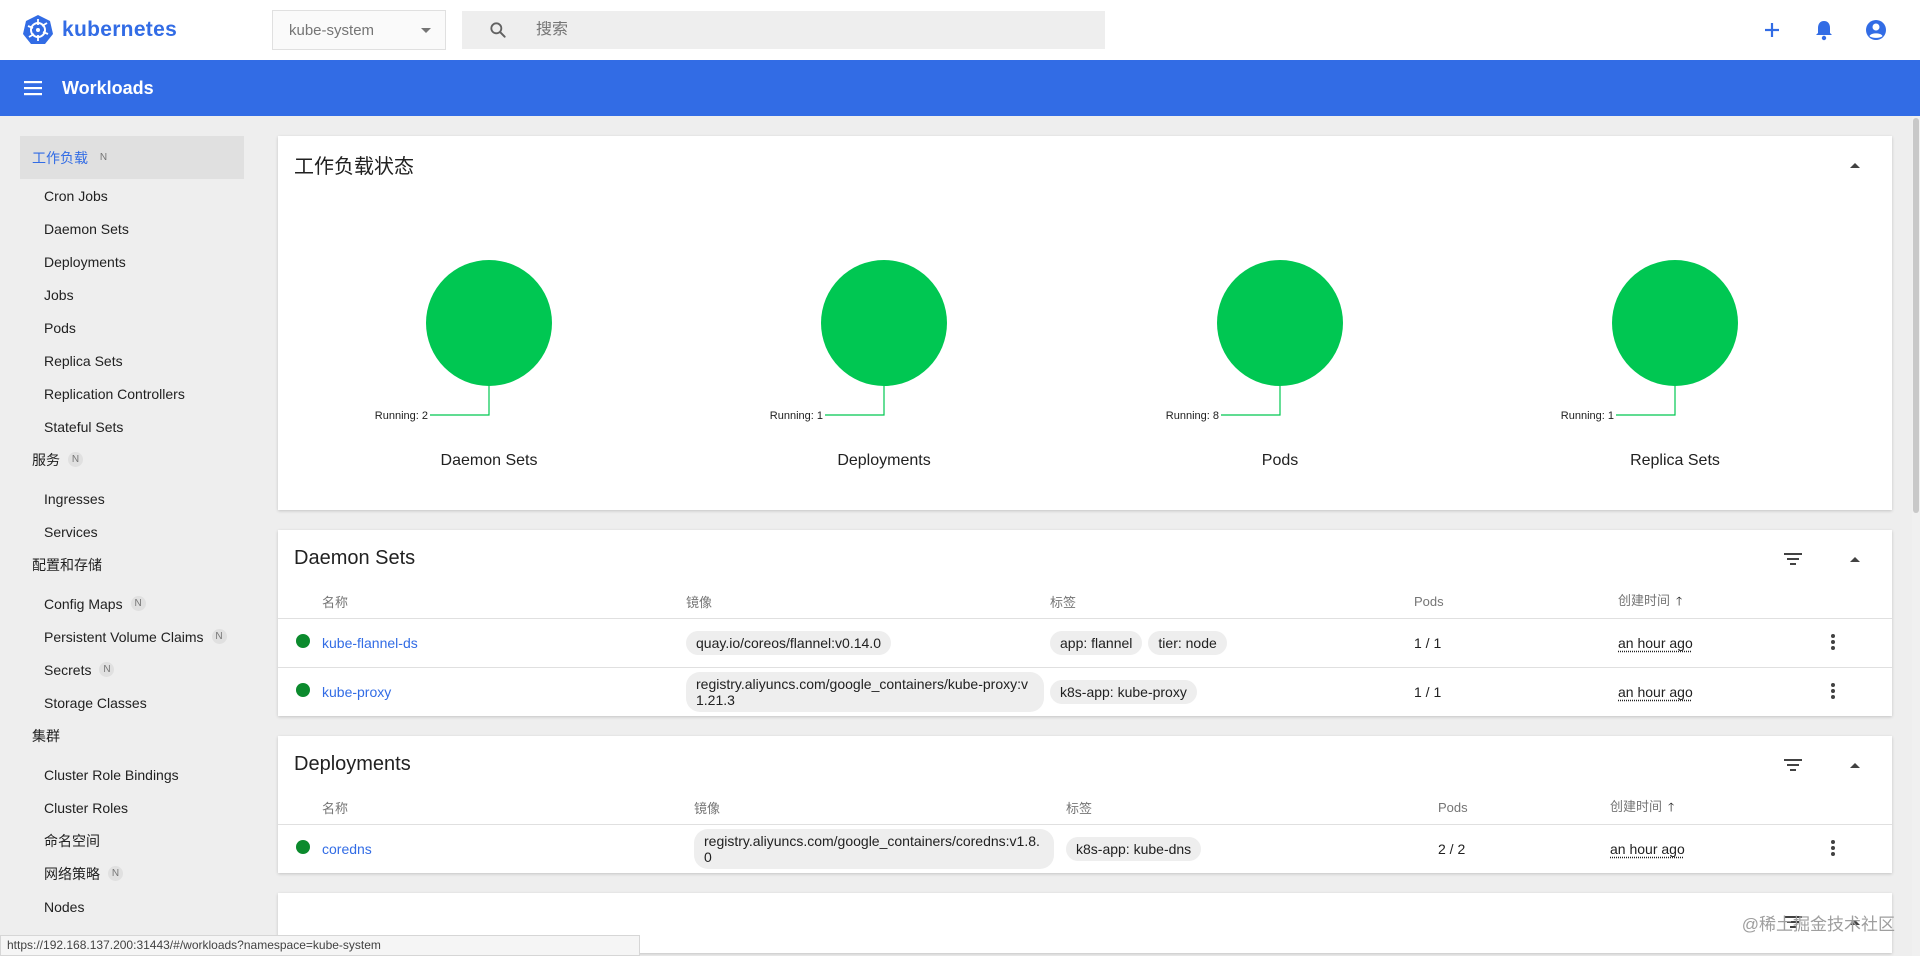  Describe the element at coordinates (1772, 30) in the screenshot. I see `create-button` at that location.